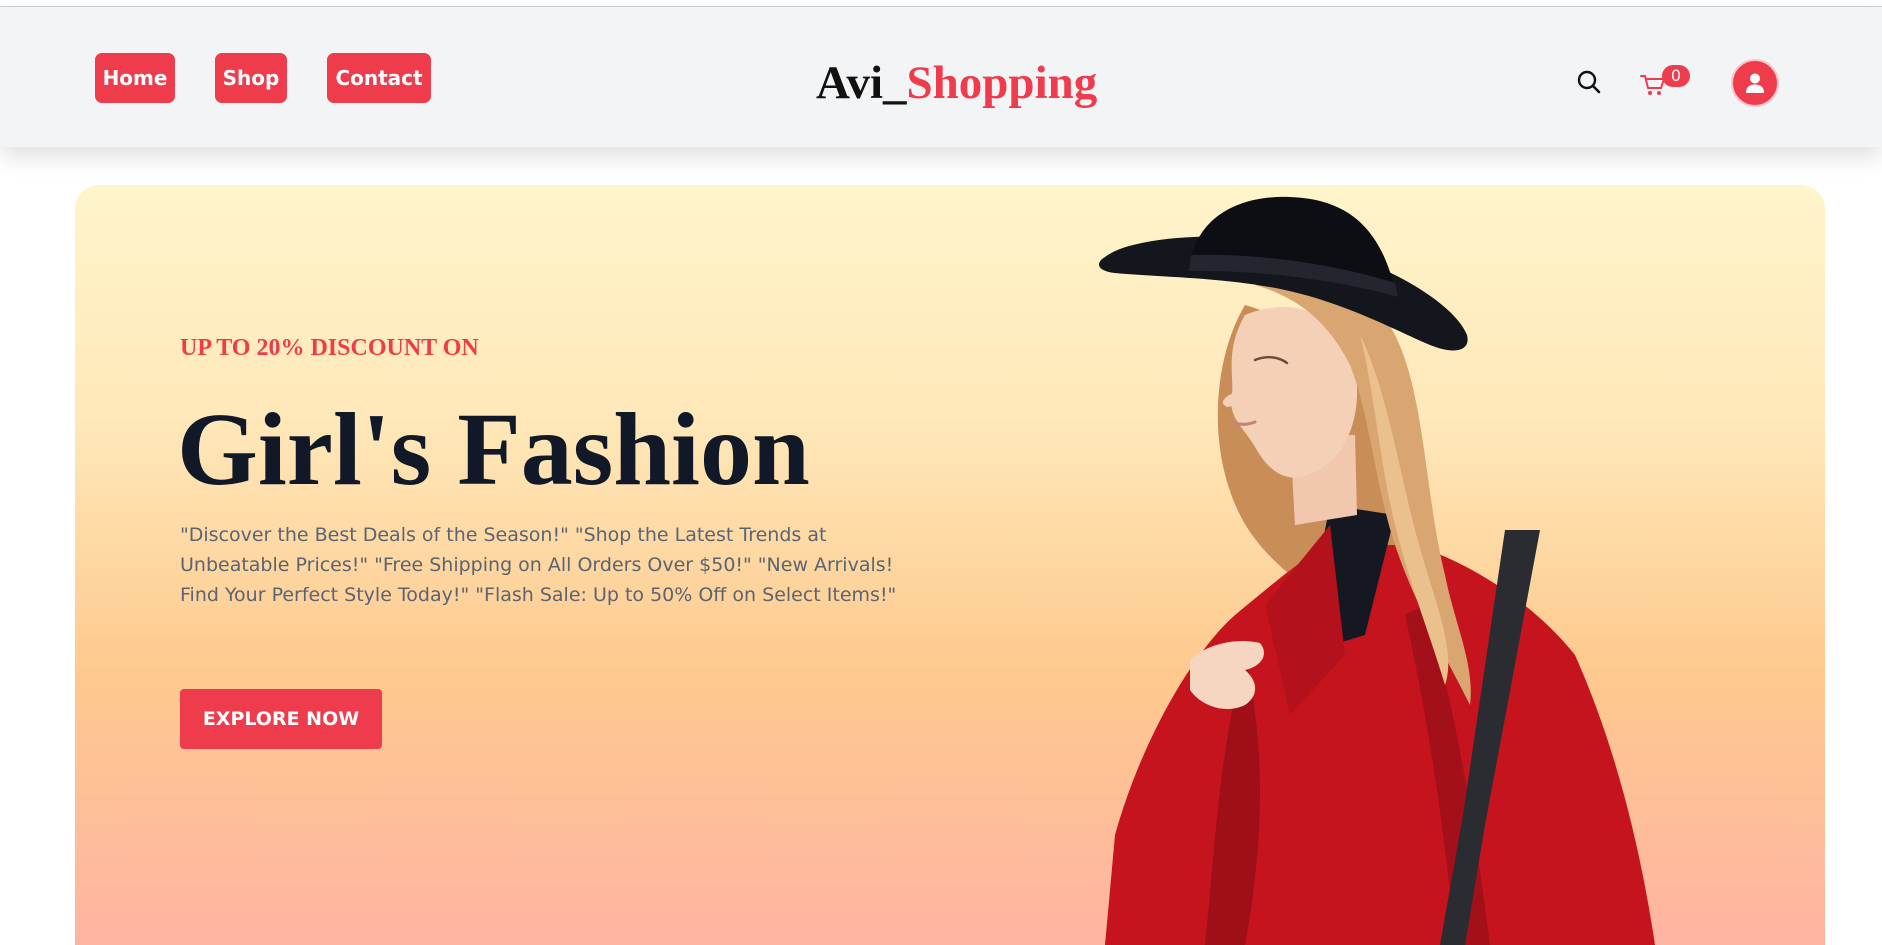 Image resolution: width=1882 pixels, height=945 pixels. Describe the element at coordinates (281, 719) in the screenshot. I see `explore-now-button: EXPLORE NOW` at that location.